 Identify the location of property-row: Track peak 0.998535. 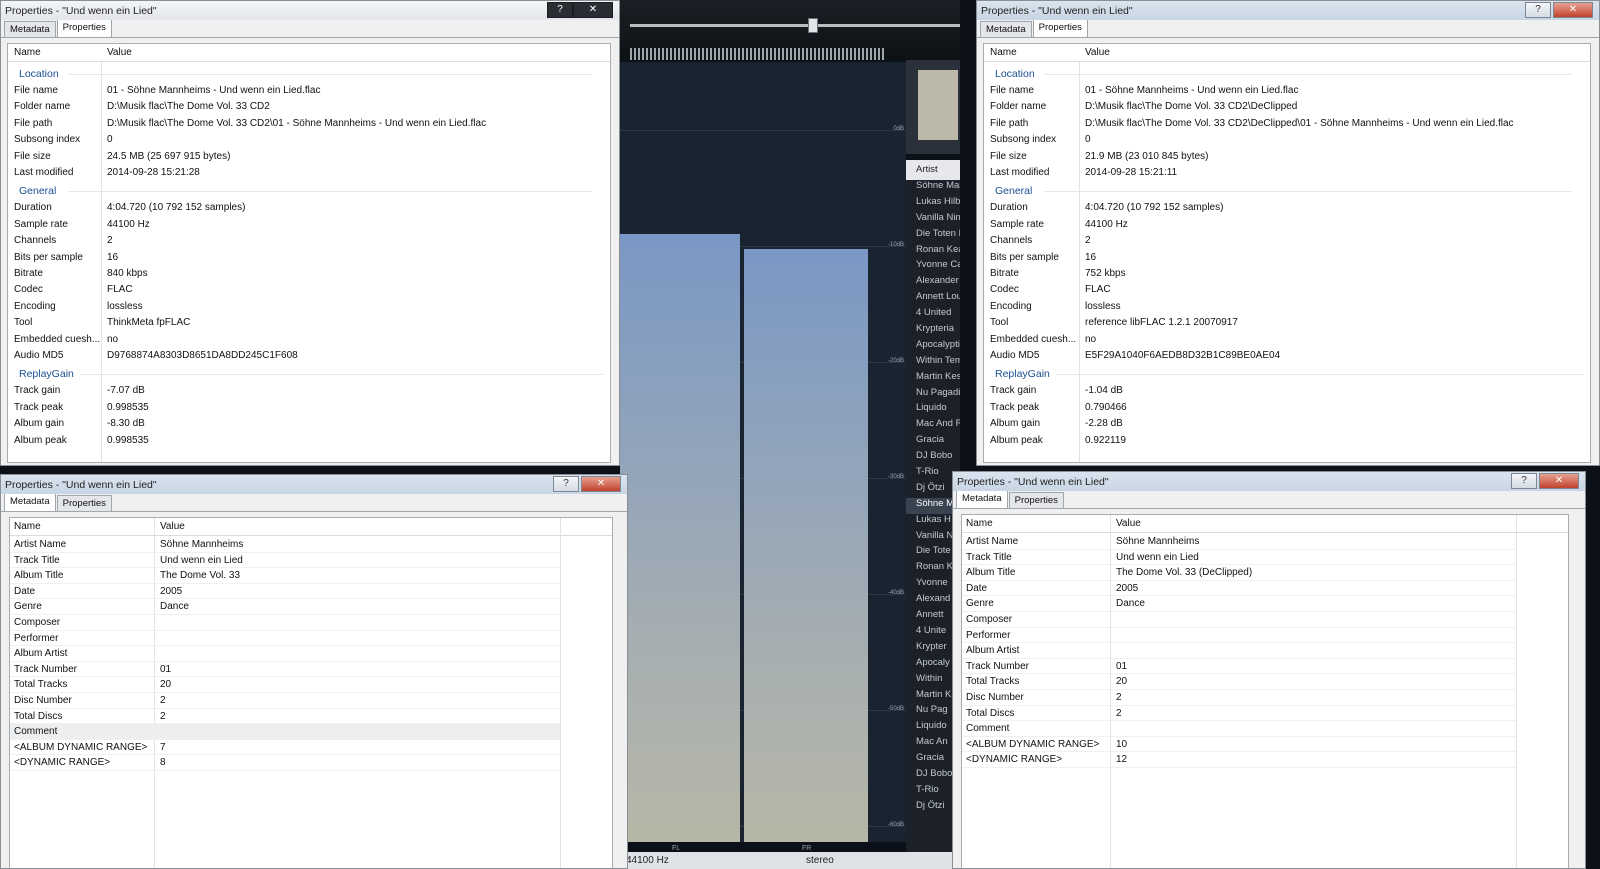
(310, 410).